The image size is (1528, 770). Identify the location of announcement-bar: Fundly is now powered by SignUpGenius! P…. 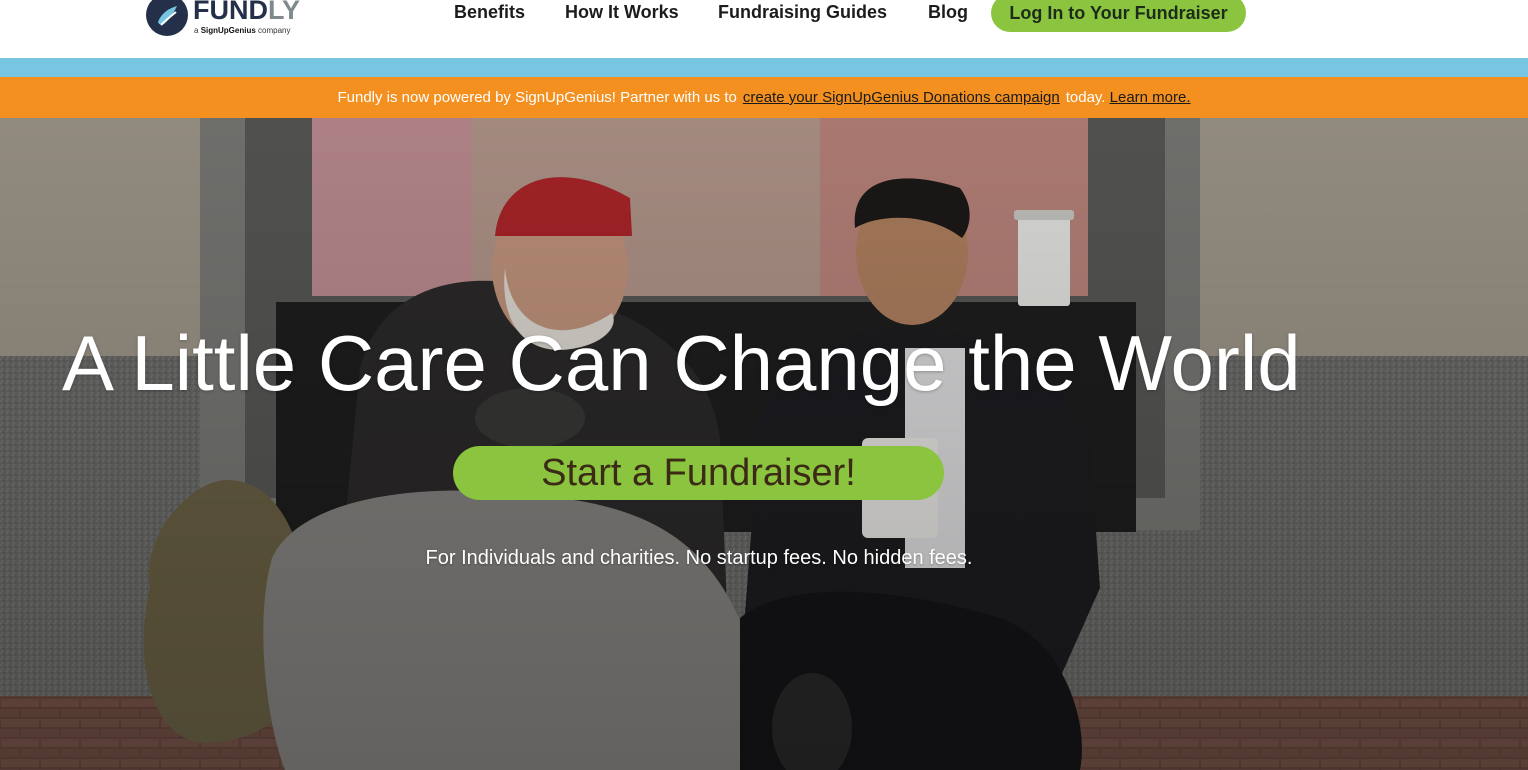
(764, 97).